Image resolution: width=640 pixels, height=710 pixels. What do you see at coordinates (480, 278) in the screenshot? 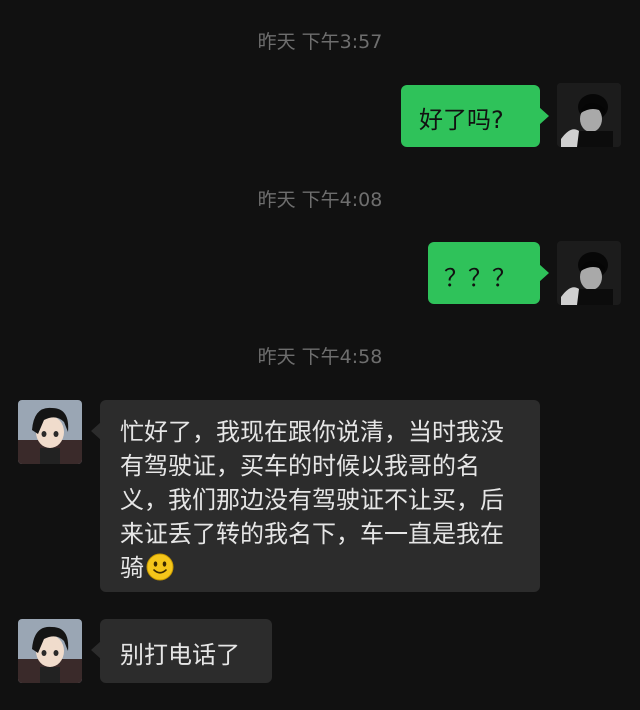
I see `message-text: ？？？` at bounding box center [480, 278].